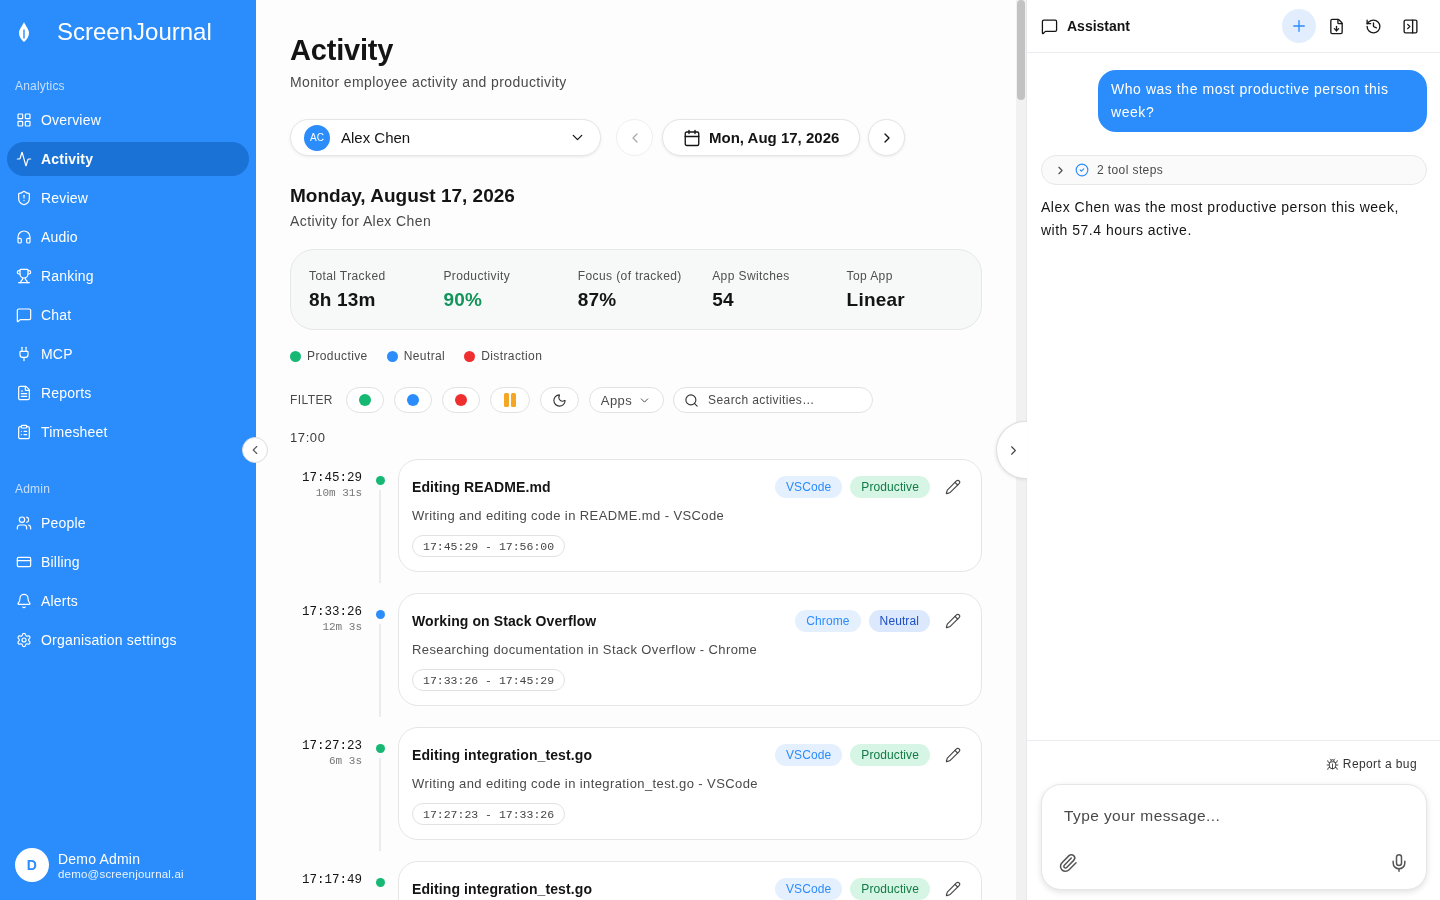  I want to click on brand-name: ScreenJournal, so click(134, 32).